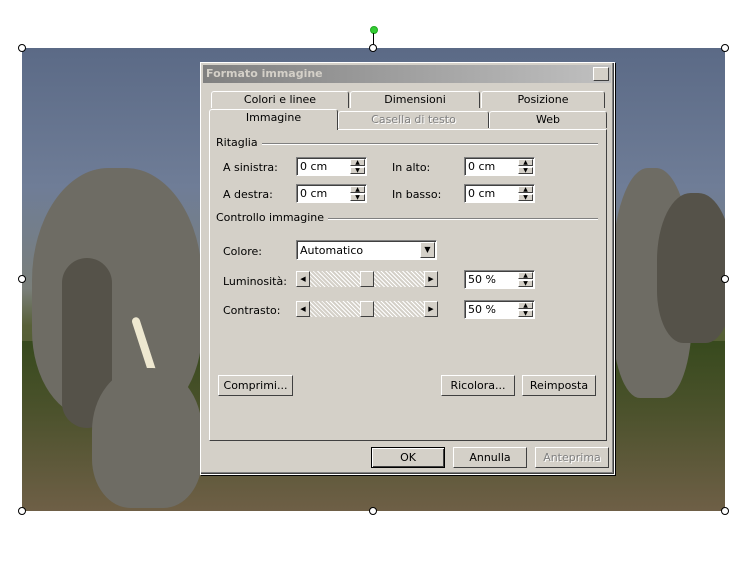 The image size is (751, 562). I want to click on resize-handle-top-right, so click(725, 48).